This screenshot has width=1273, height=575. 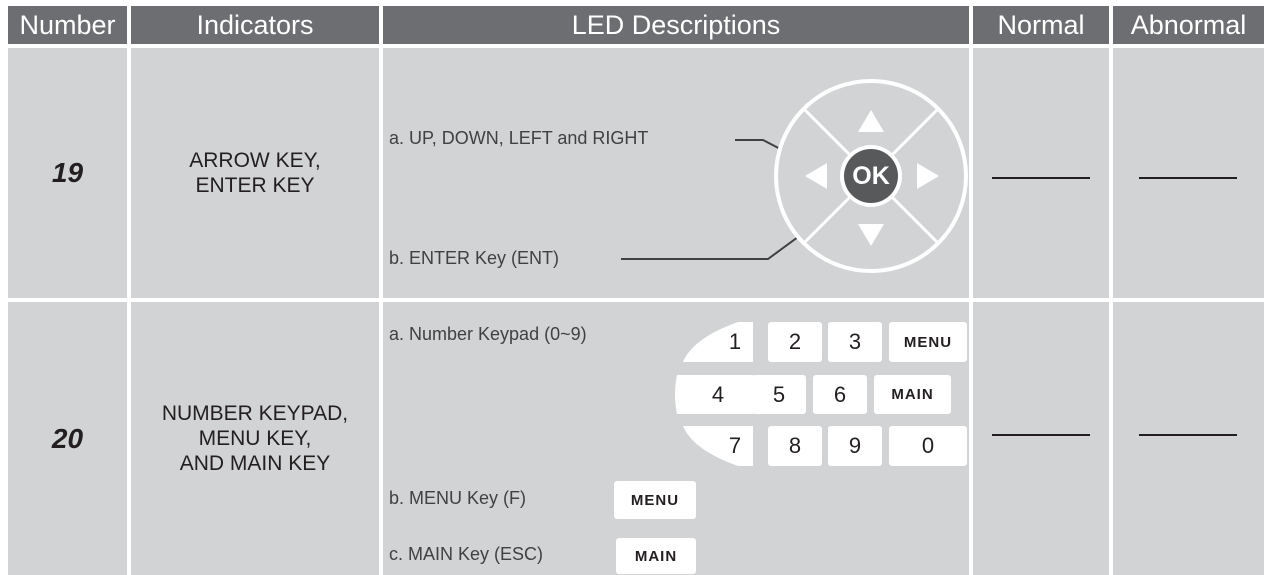 What do you see at coordinates (718, 394) in the screenshot?
I see `key-4: 4` at bounding box center [718, 394].